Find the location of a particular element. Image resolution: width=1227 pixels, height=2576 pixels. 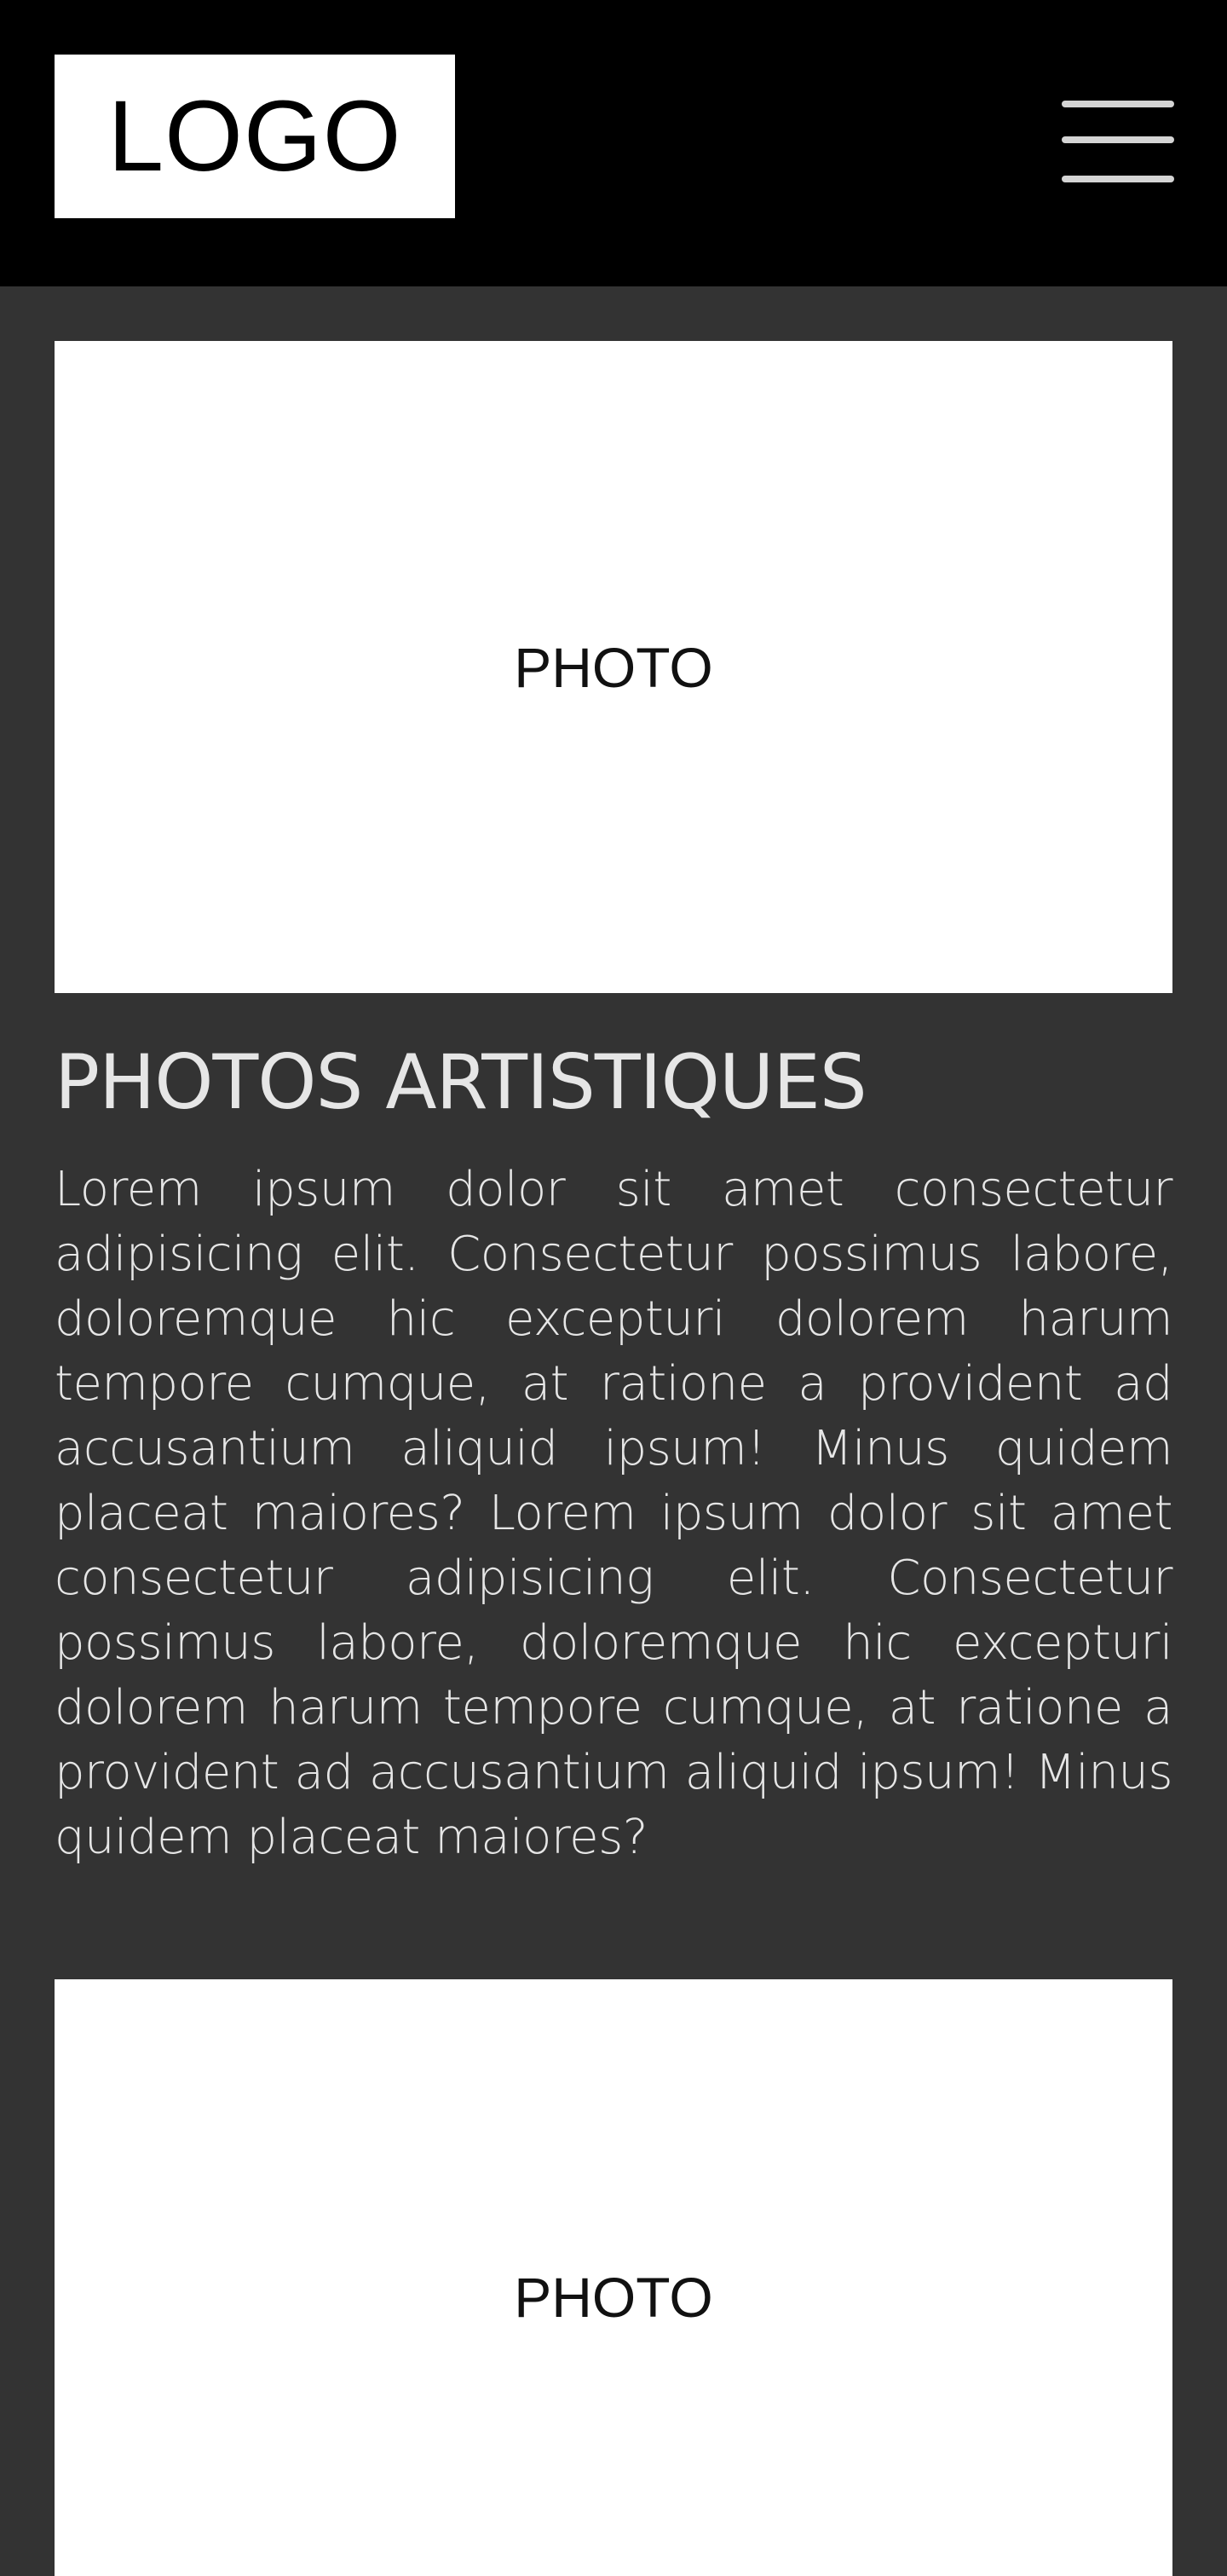

site-header: LOGO is located at coordinates (613, 143).